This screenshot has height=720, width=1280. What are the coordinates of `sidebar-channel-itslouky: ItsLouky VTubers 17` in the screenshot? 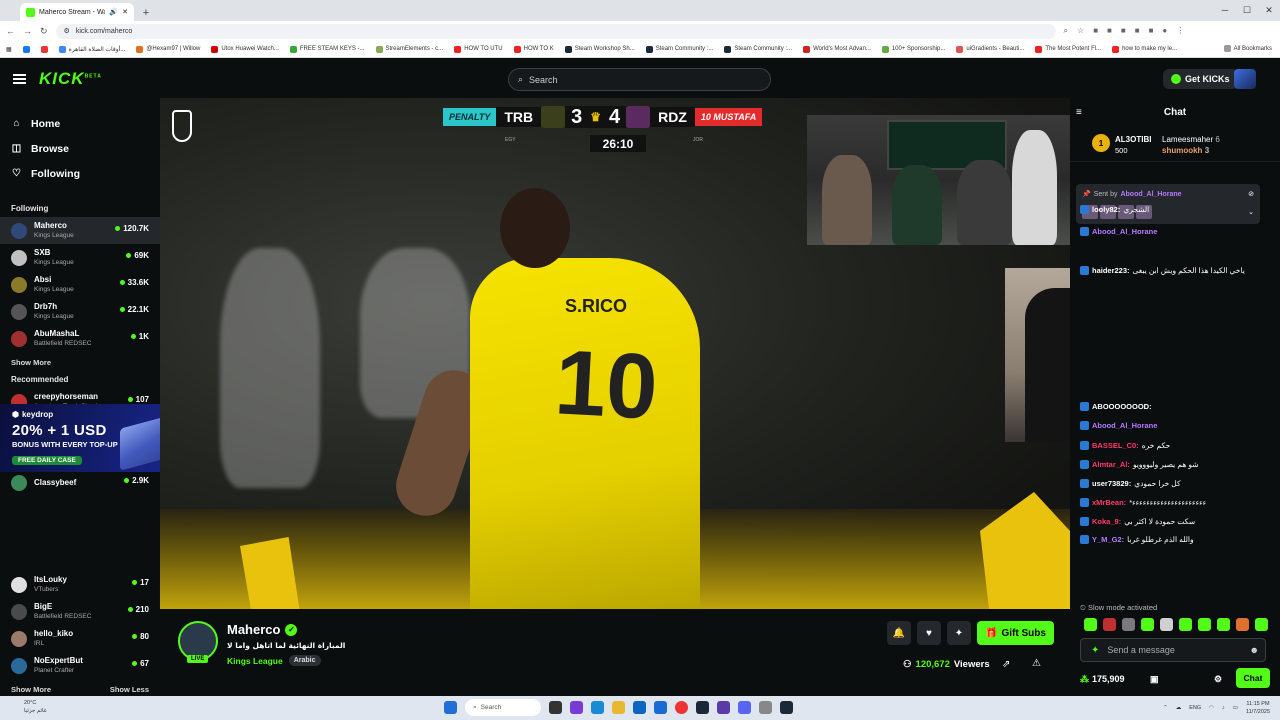 It's located at (80, 584).